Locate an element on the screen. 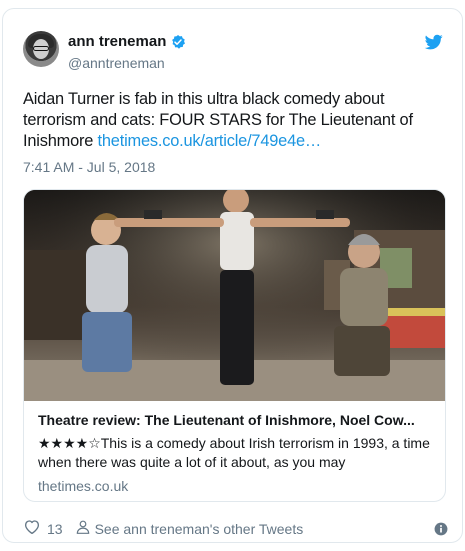  verified-badge-icon is located at coordinates (178, 42).